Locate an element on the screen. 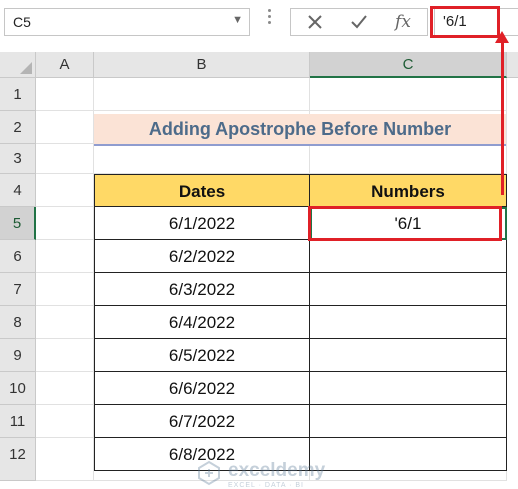  row-header-1: 1 is located at coordinates (18, 94).